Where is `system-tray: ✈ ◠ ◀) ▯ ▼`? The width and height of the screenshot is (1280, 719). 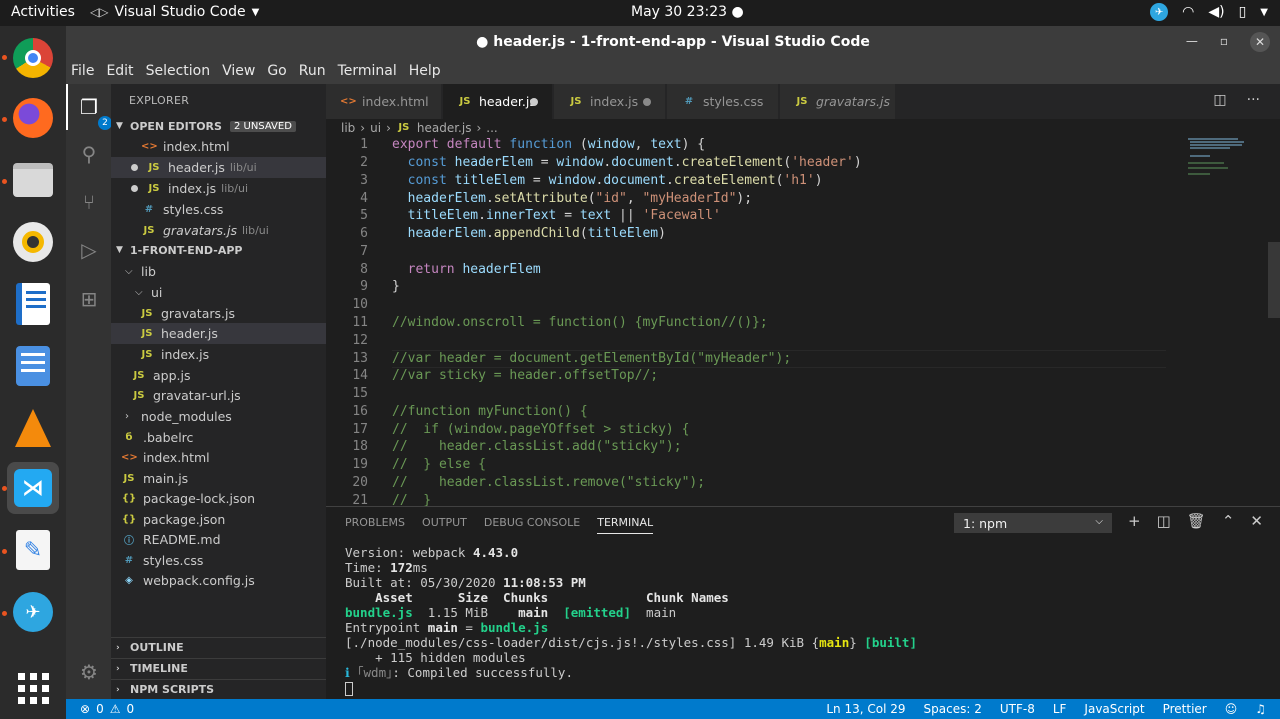
system-tray: ✈ ◠ ◀) ▯ ▼ is located at coordinates (1209, 12).